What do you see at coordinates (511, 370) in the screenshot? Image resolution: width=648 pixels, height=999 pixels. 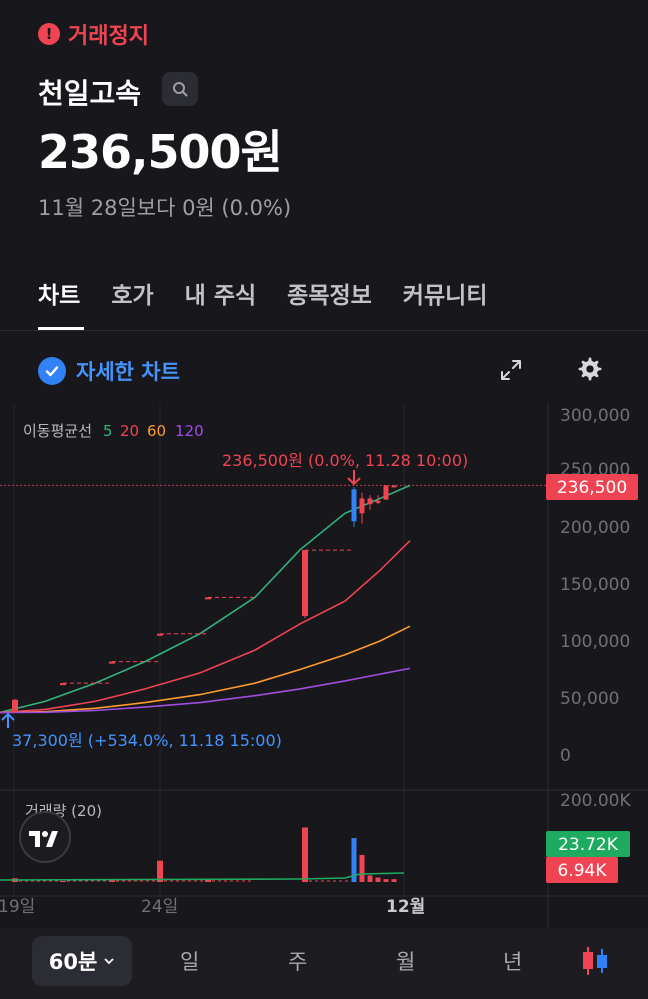 I see `expand-icon` at bounding box center [511, 370].